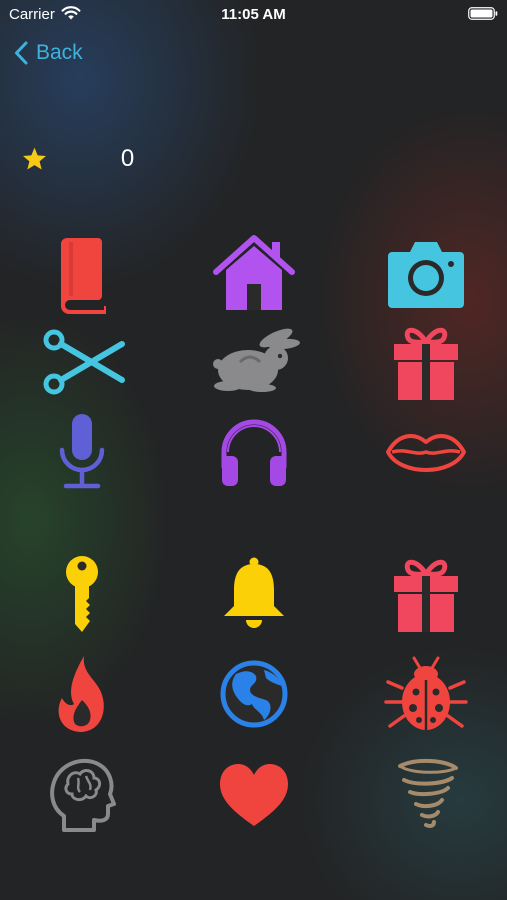  I want to click on scissors-icon, so click(84, 362).